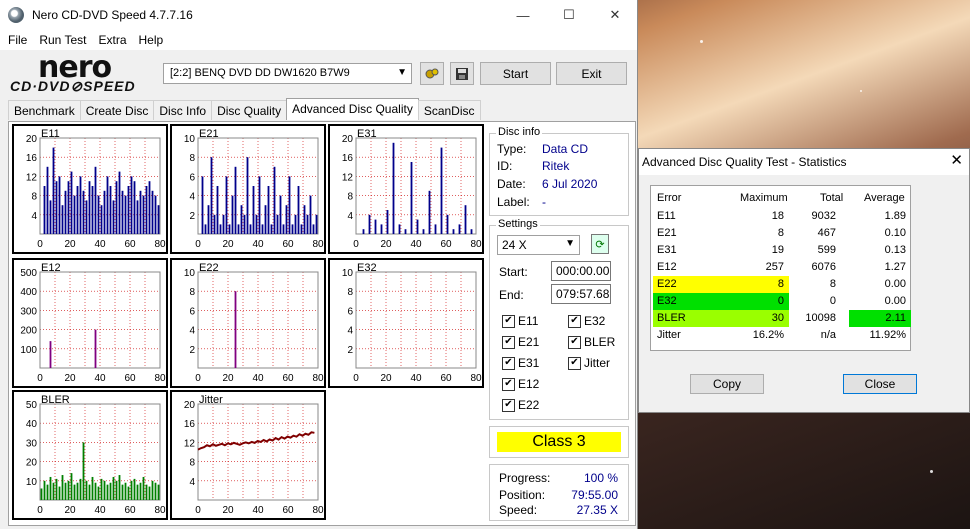 The width and height of the screenshot is (970, 529). What do you see at coordinates (895, 250) in the screenshot?
I see `cell-avg: 0.13` at bounding box center [895, 250].